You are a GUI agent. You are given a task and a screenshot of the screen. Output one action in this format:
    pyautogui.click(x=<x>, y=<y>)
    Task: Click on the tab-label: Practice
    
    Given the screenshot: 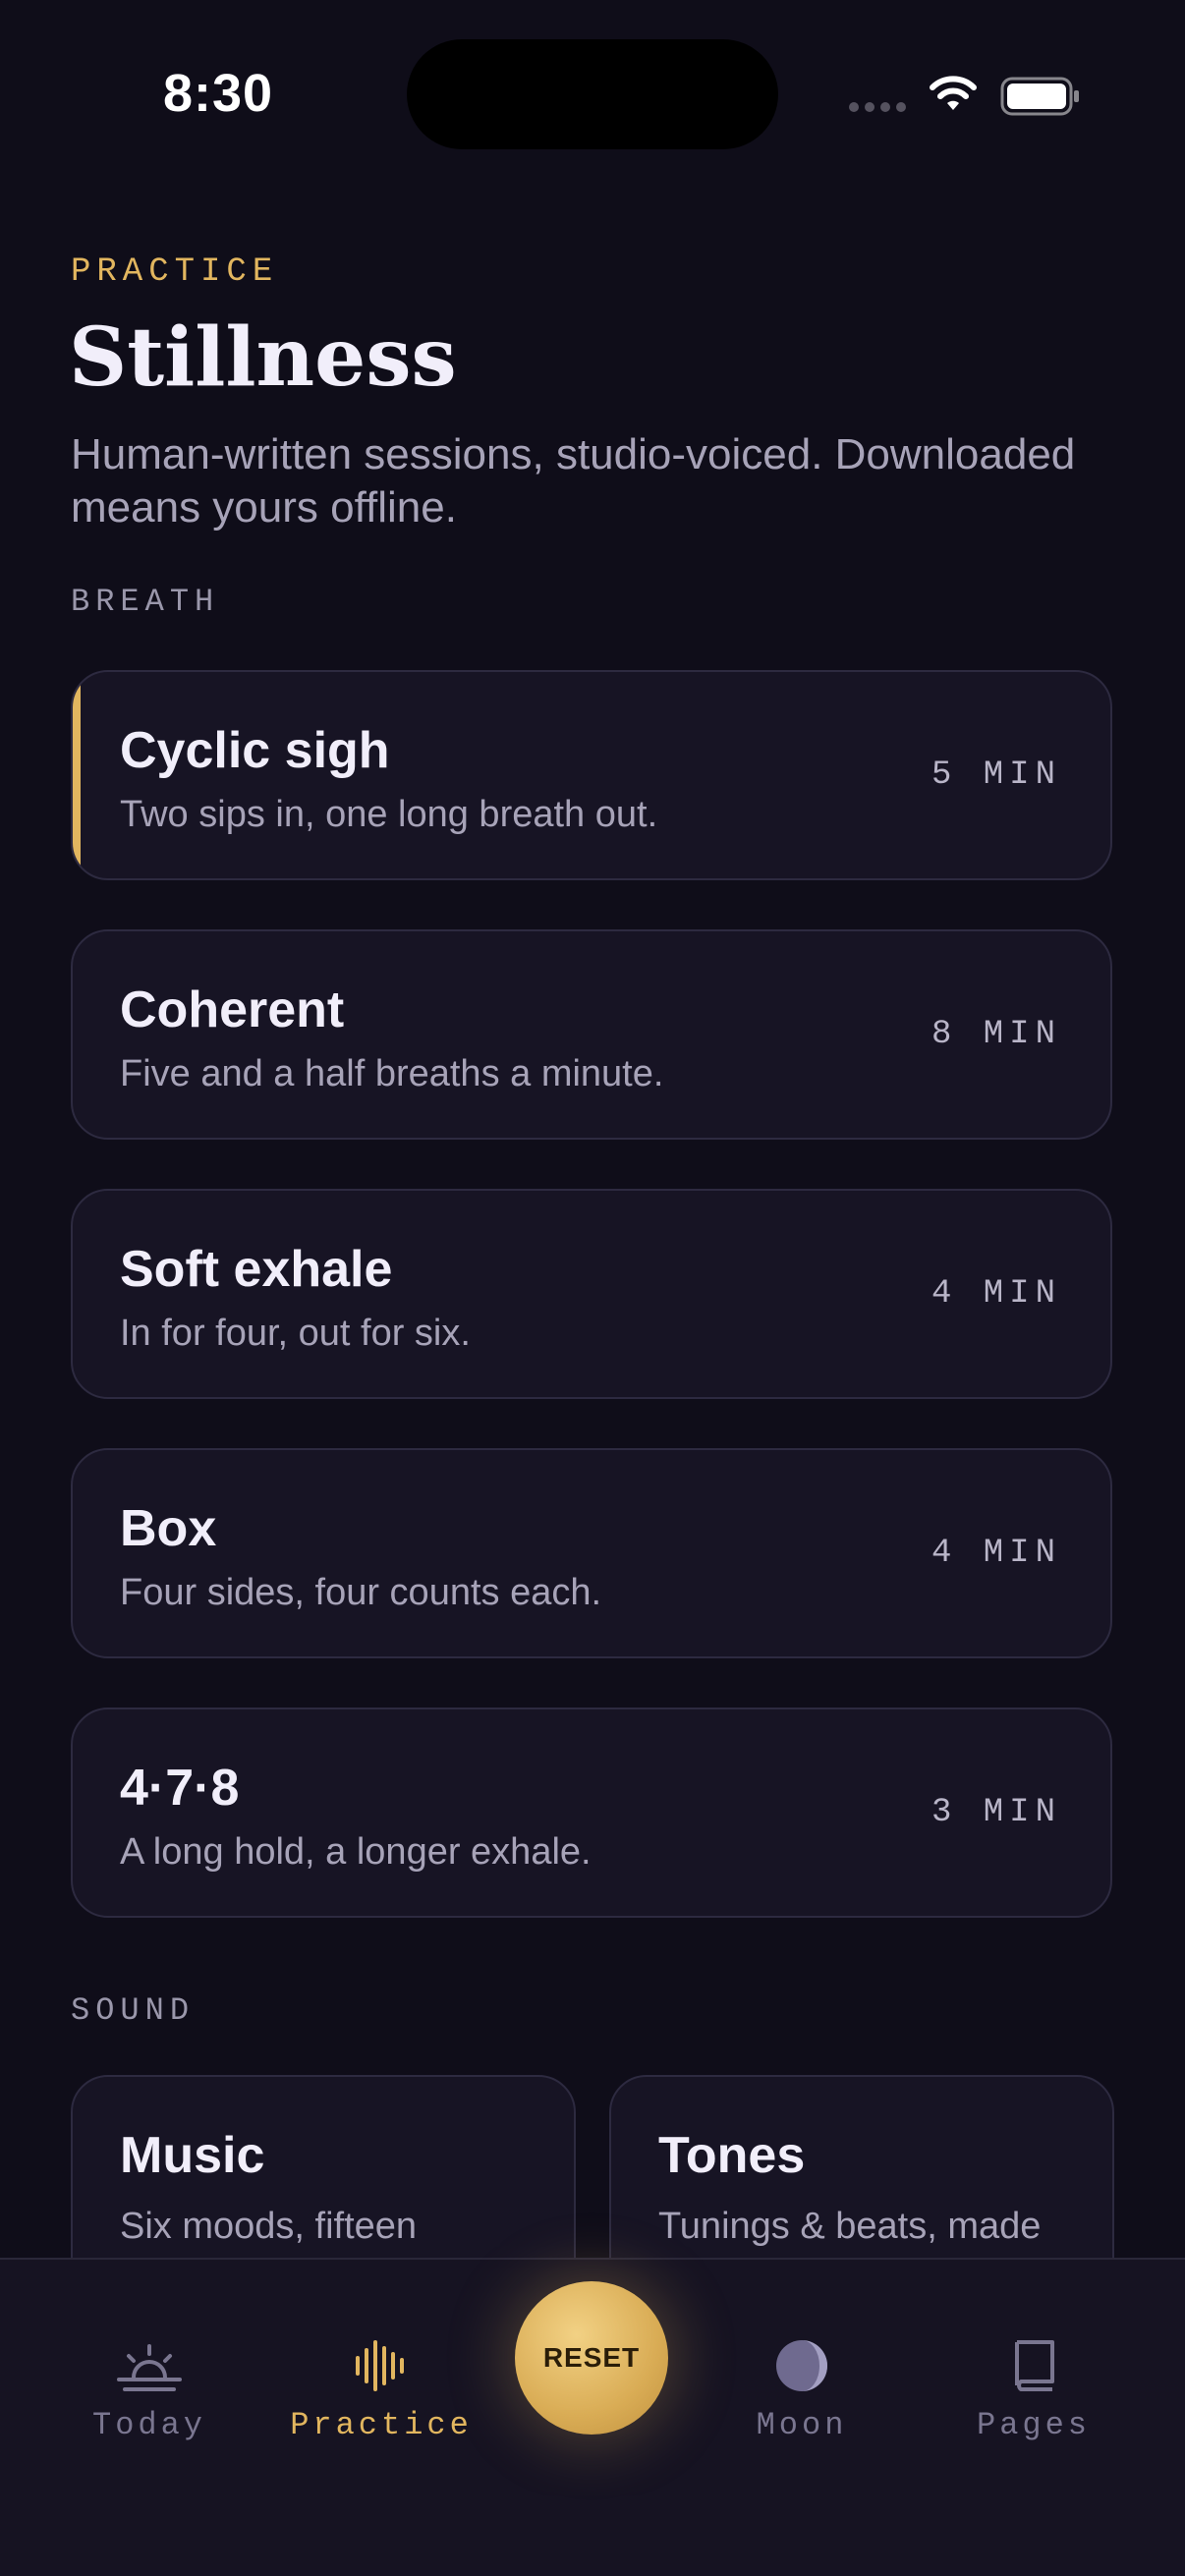 What is the action you would take?
    pyautogui.click(x=382, y=2425)
    